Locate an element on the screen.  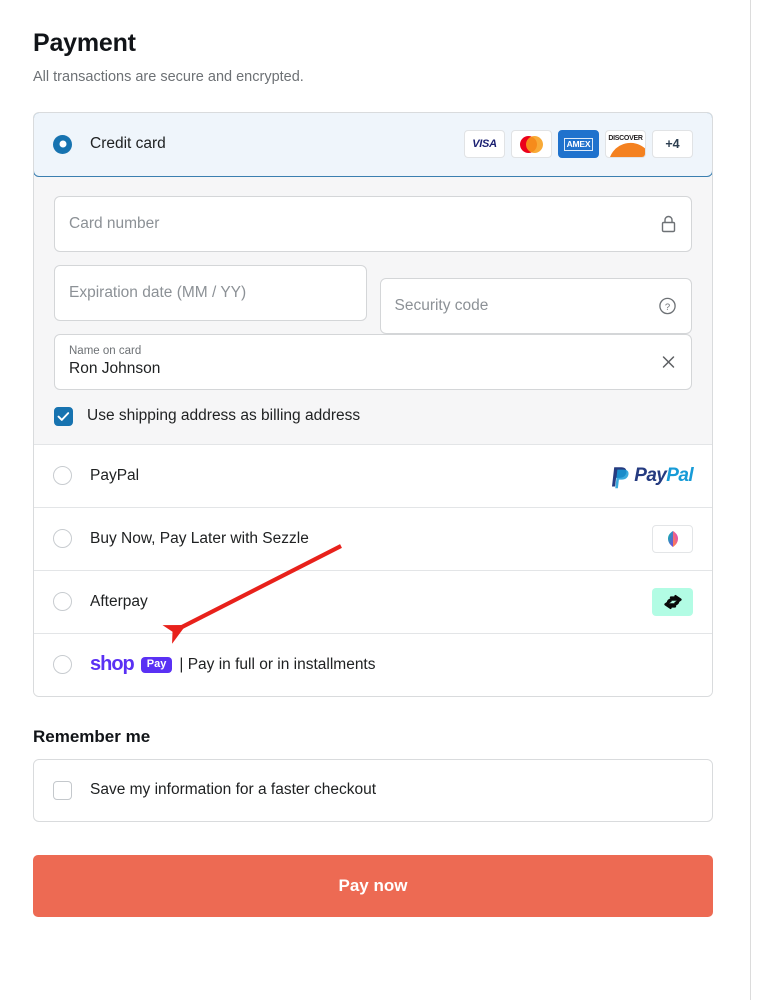
afterpay-logo-wrap is located at coordinates (672, 601).